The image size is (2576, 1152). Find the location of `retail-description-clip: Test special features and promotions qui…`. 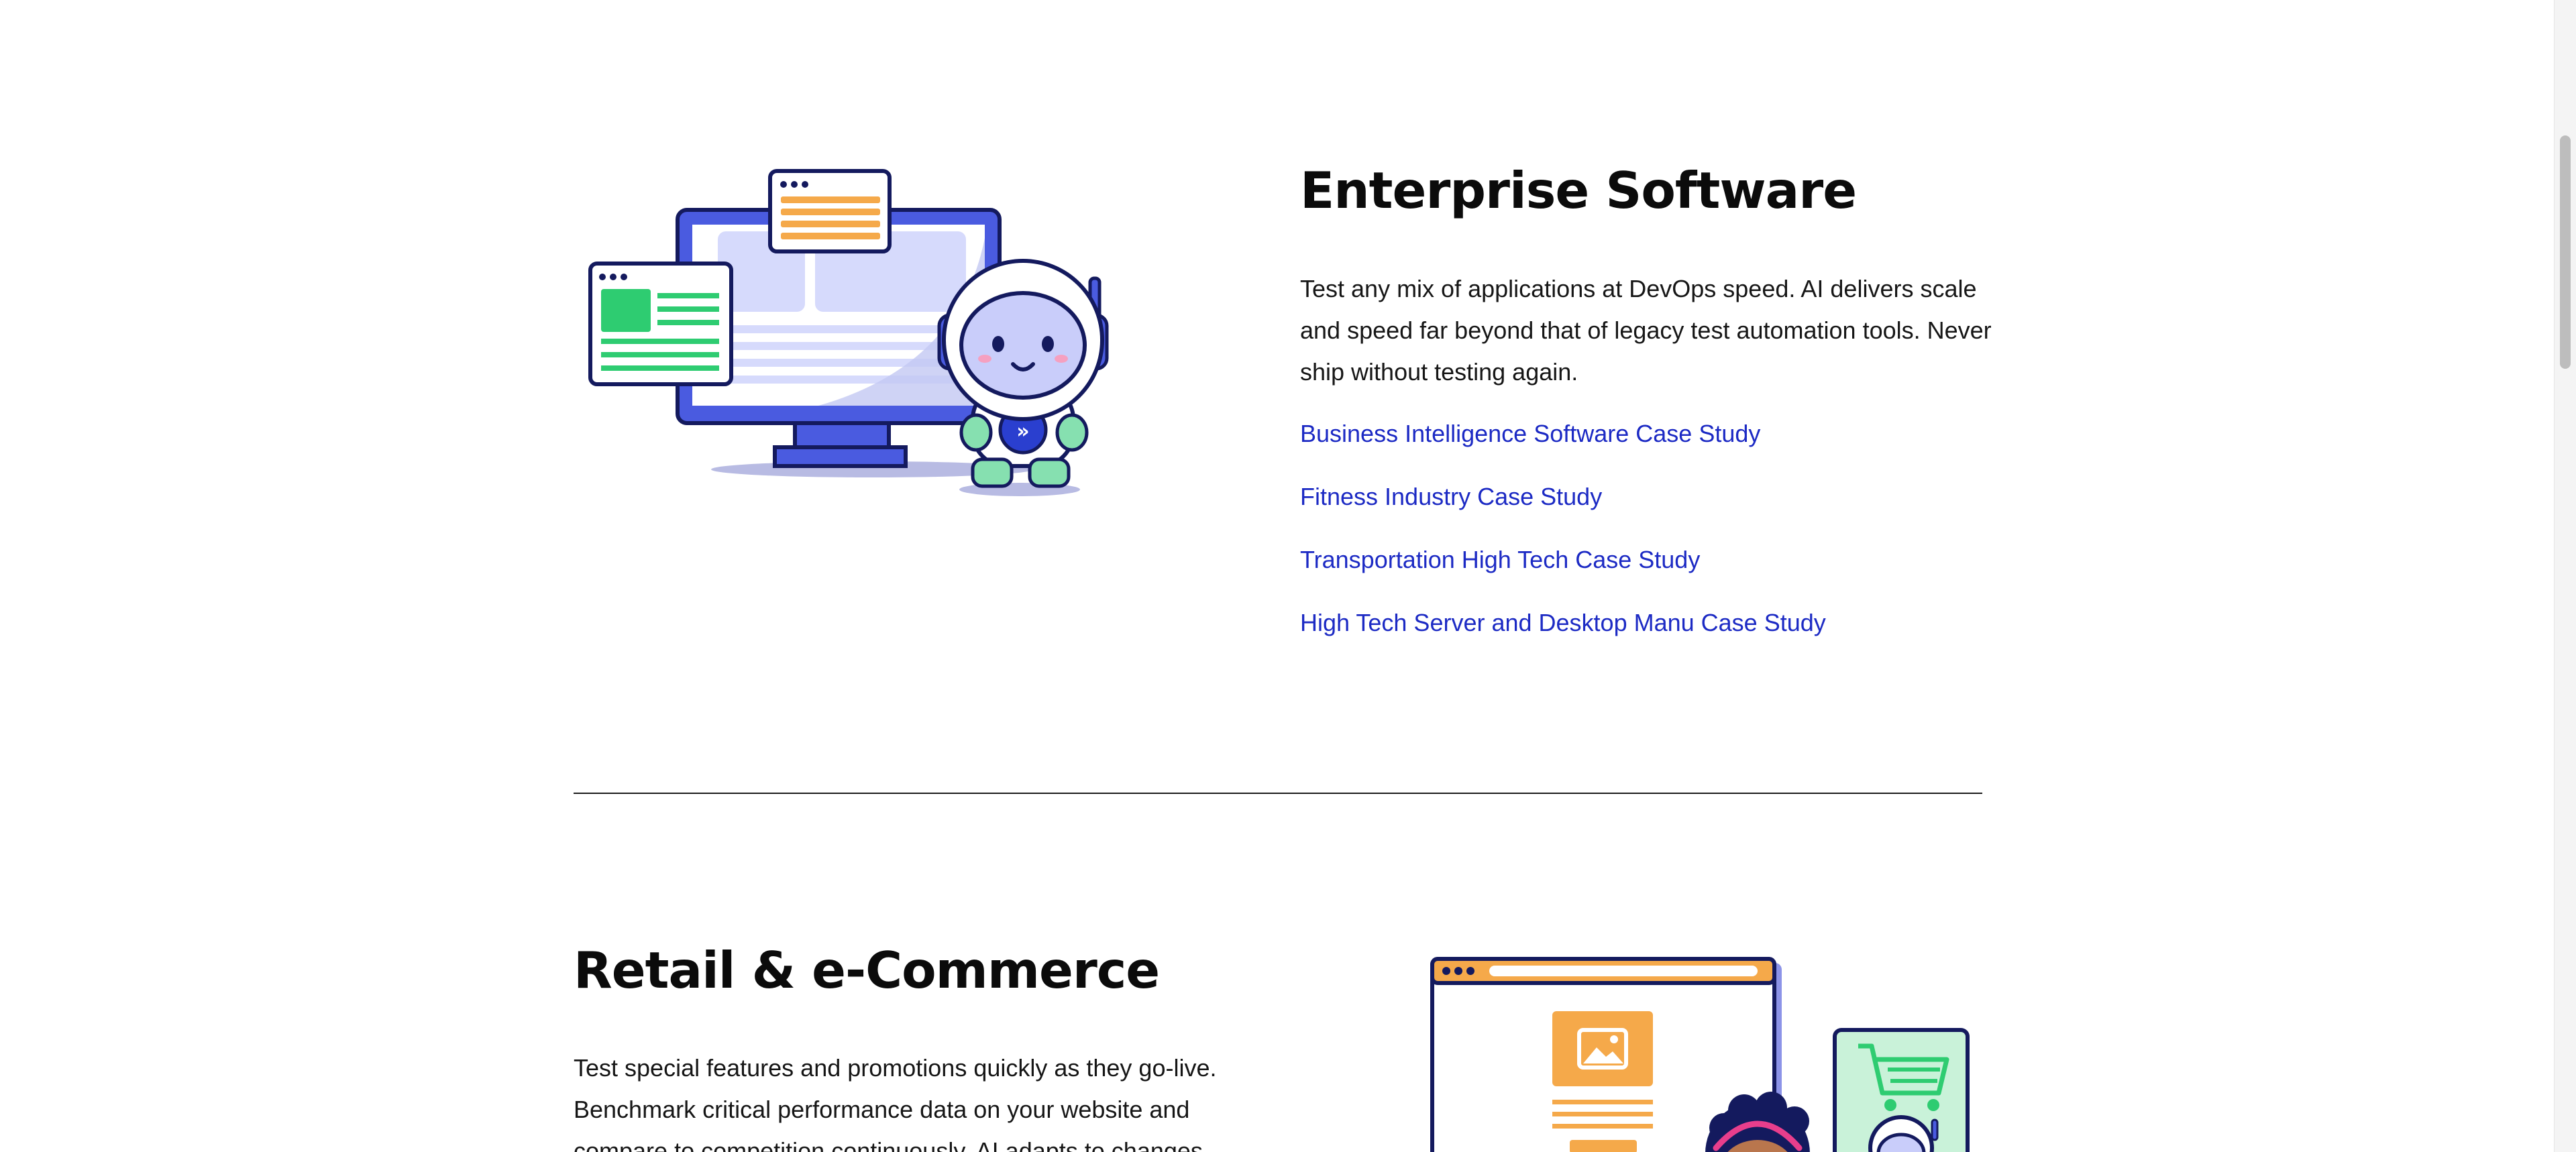

retail-description-clip: Test special features and promotions qui… is located at coordinates (909, 1099).